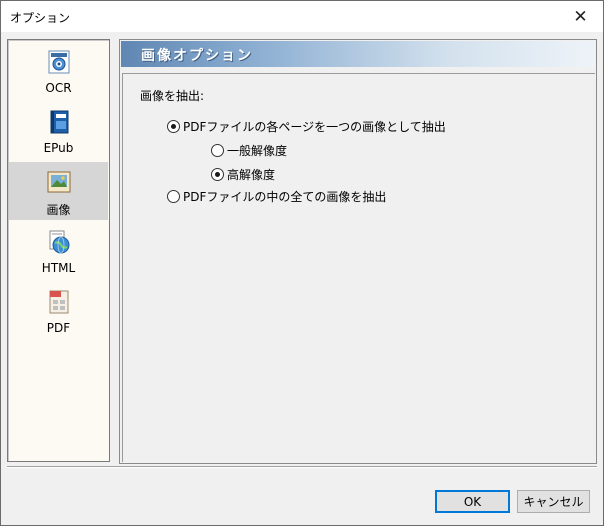  I want to click on close-icon: ✕, so click(580, 16).